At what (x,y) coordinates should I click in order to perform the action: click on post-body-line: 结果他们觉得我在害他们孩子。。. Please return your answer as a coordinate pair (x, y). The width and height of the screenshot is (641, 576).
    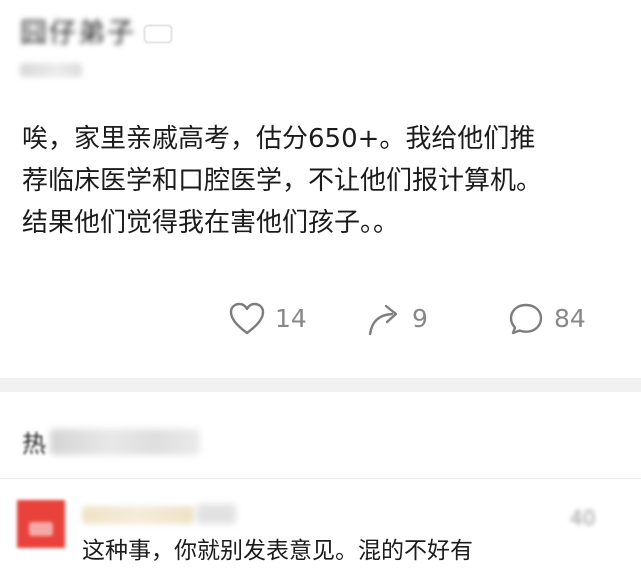
    Looking at the image, I should click on (211, 223).